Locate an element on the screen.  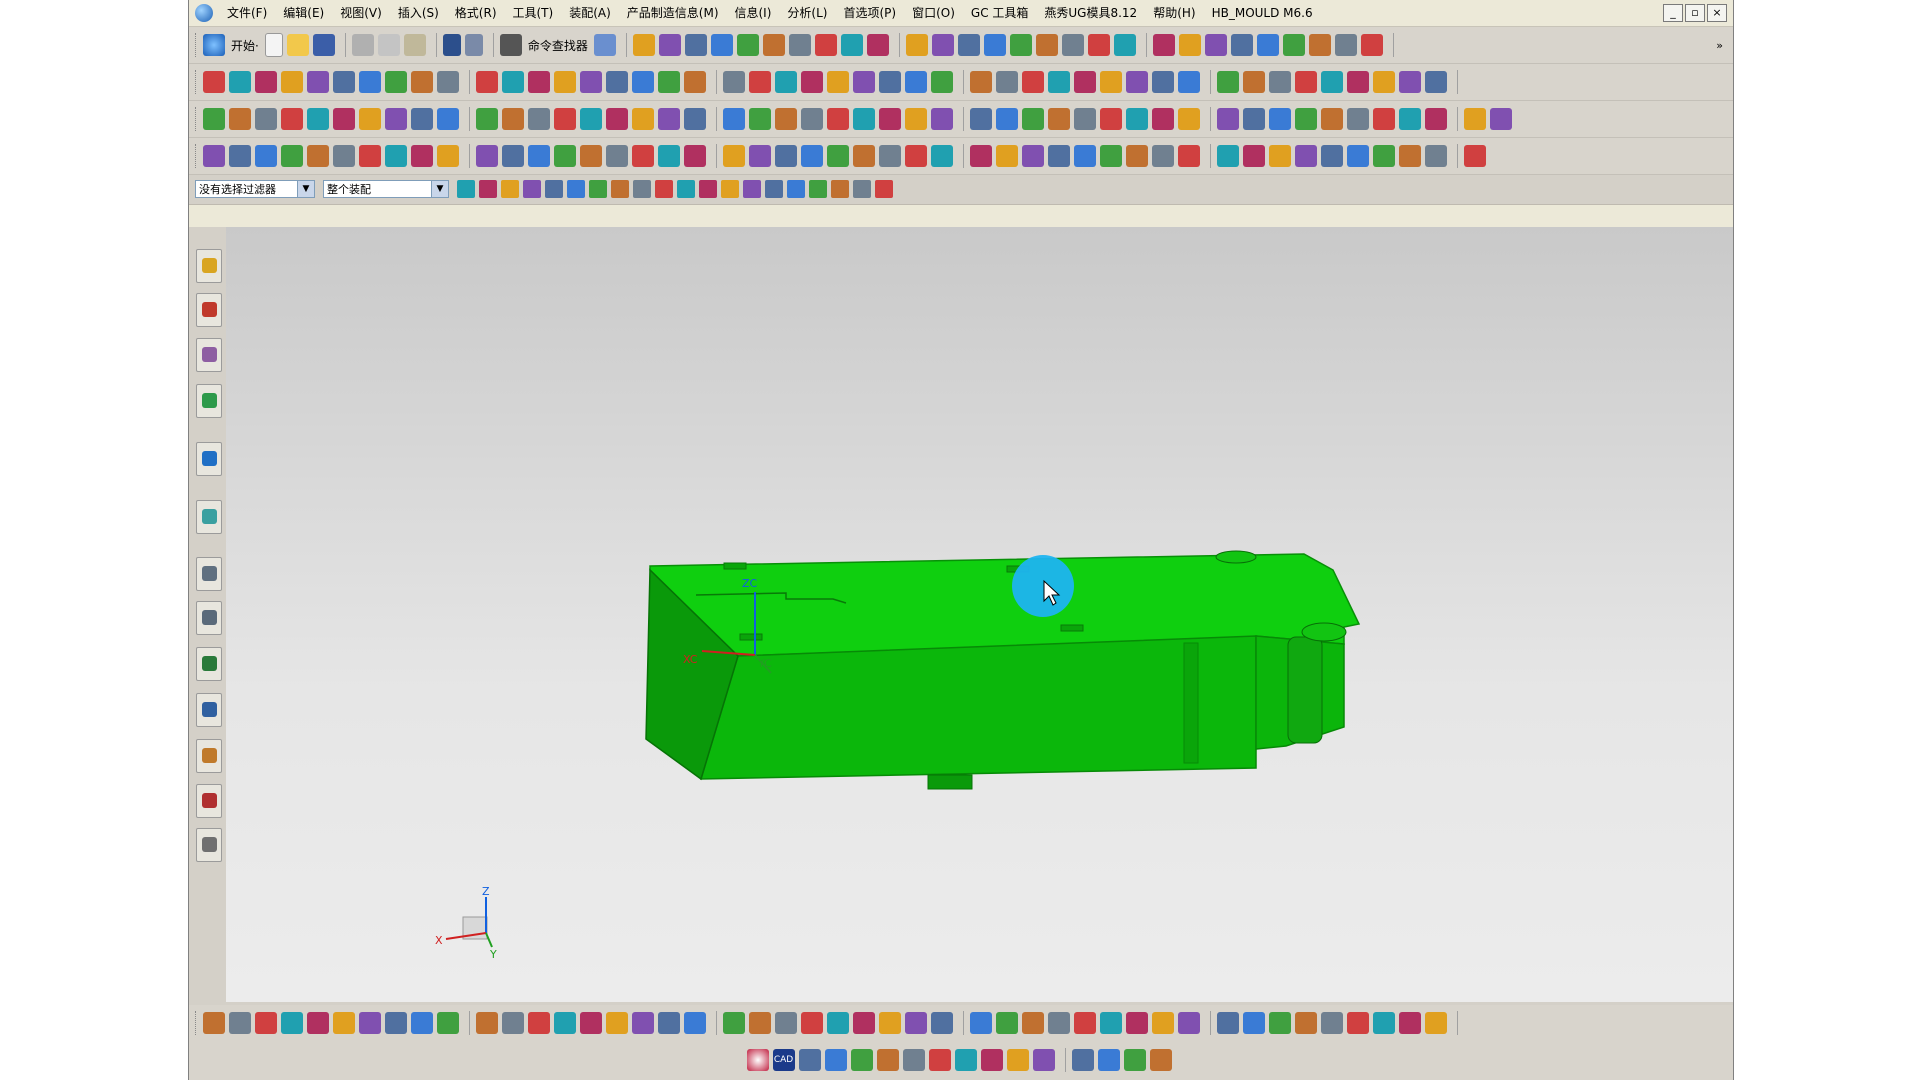
selection-scope-dropdown: 整个装配 ▼ is located at coordinates (386, 189).